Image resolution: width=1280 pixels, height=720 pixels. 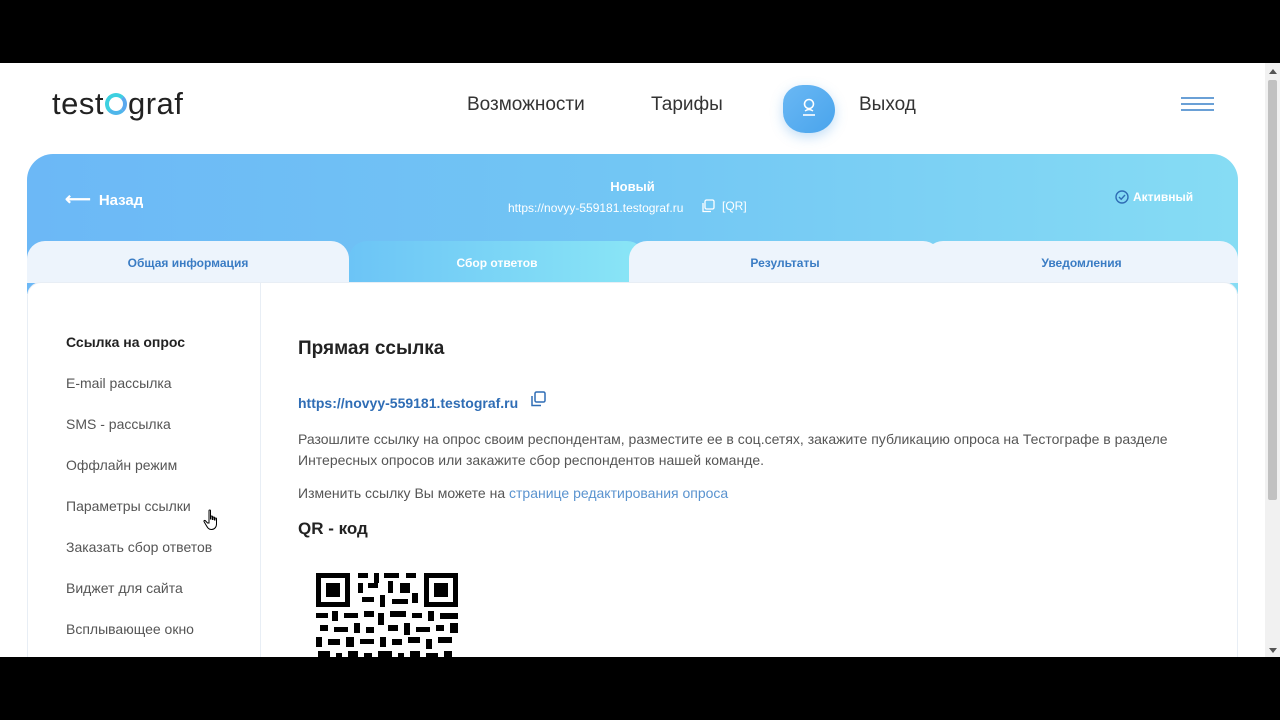 I want to click on tab-general-info: Общая информация, so click(x=188, y=262).